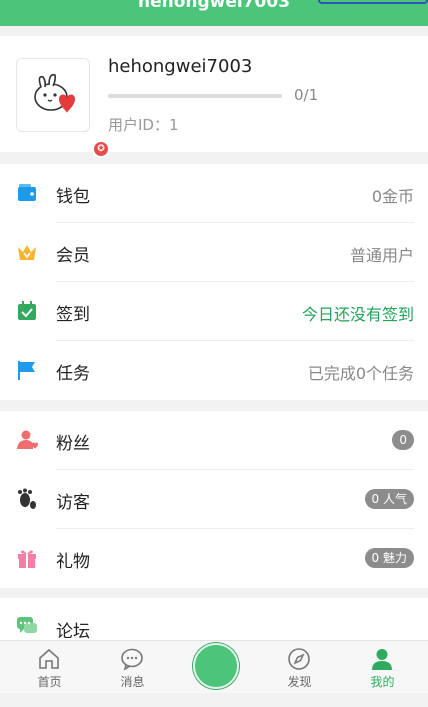  I want to click on popularity-badge: 0 人气, so click(389, 499).